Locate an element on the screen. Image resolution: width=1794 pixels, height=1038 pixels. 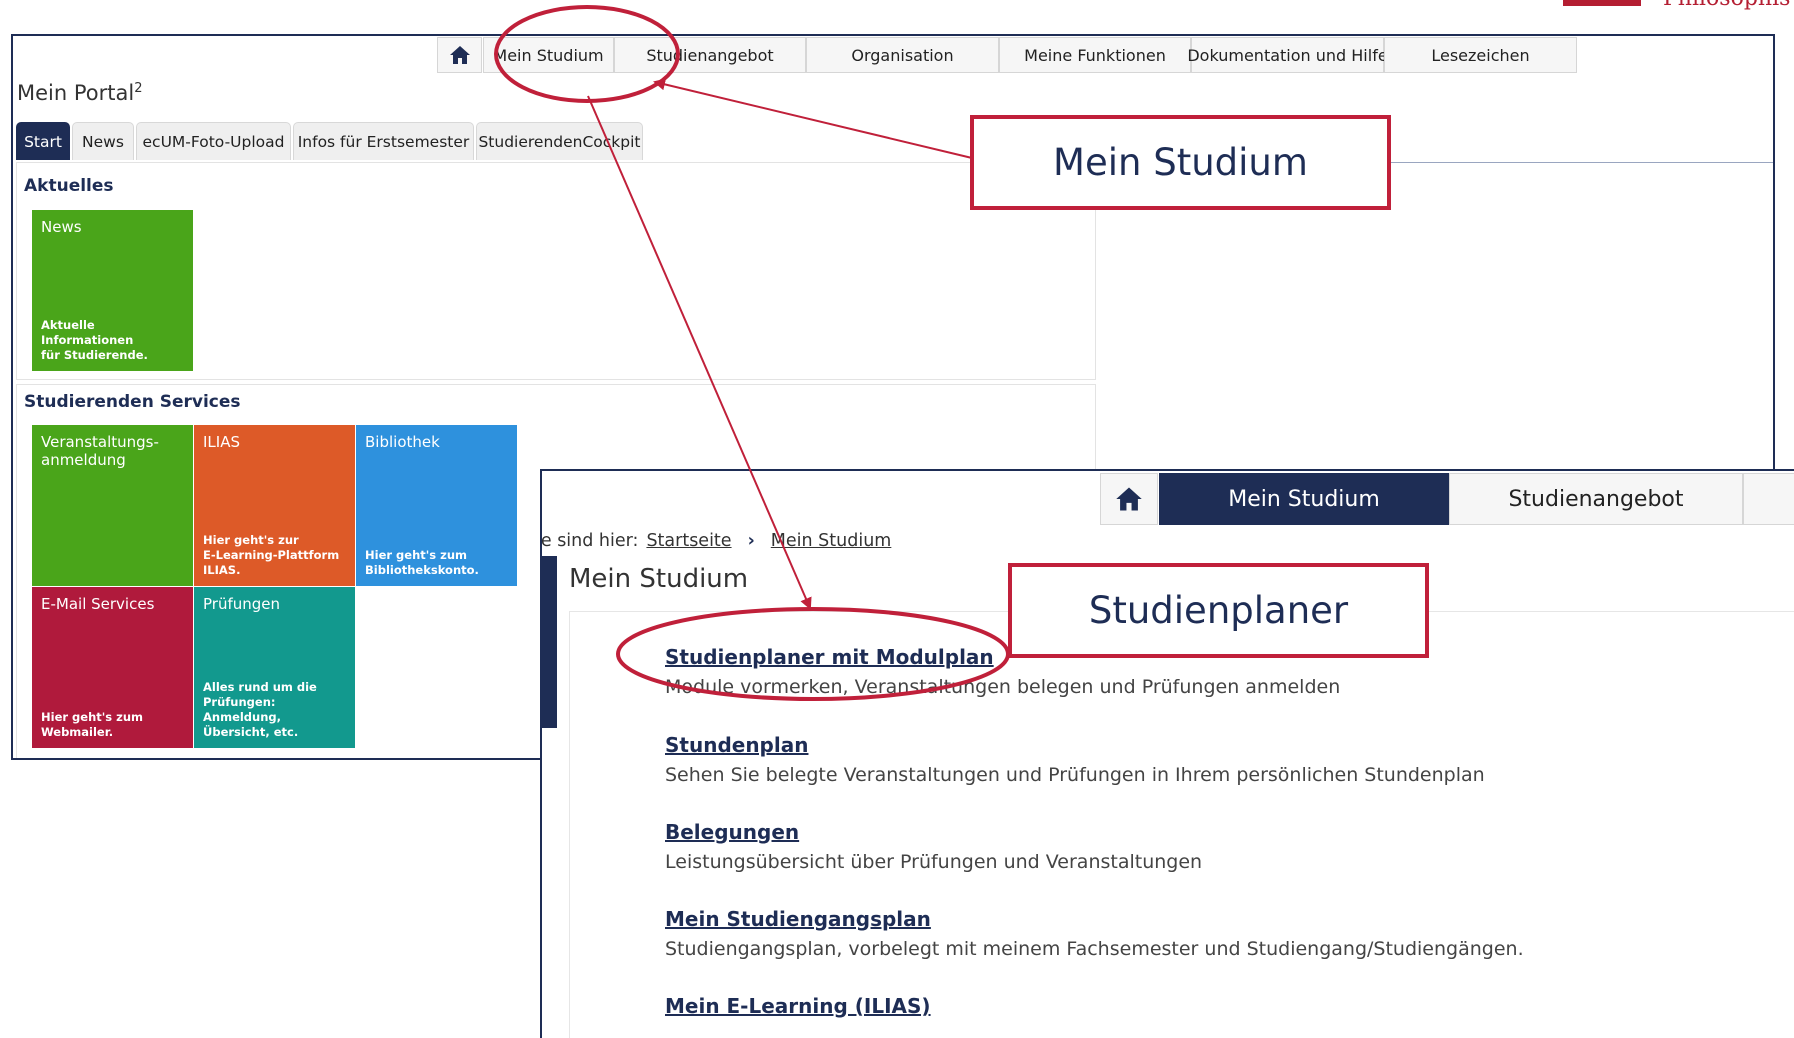
nav-item-partial is located at coordinates (1768, 499).